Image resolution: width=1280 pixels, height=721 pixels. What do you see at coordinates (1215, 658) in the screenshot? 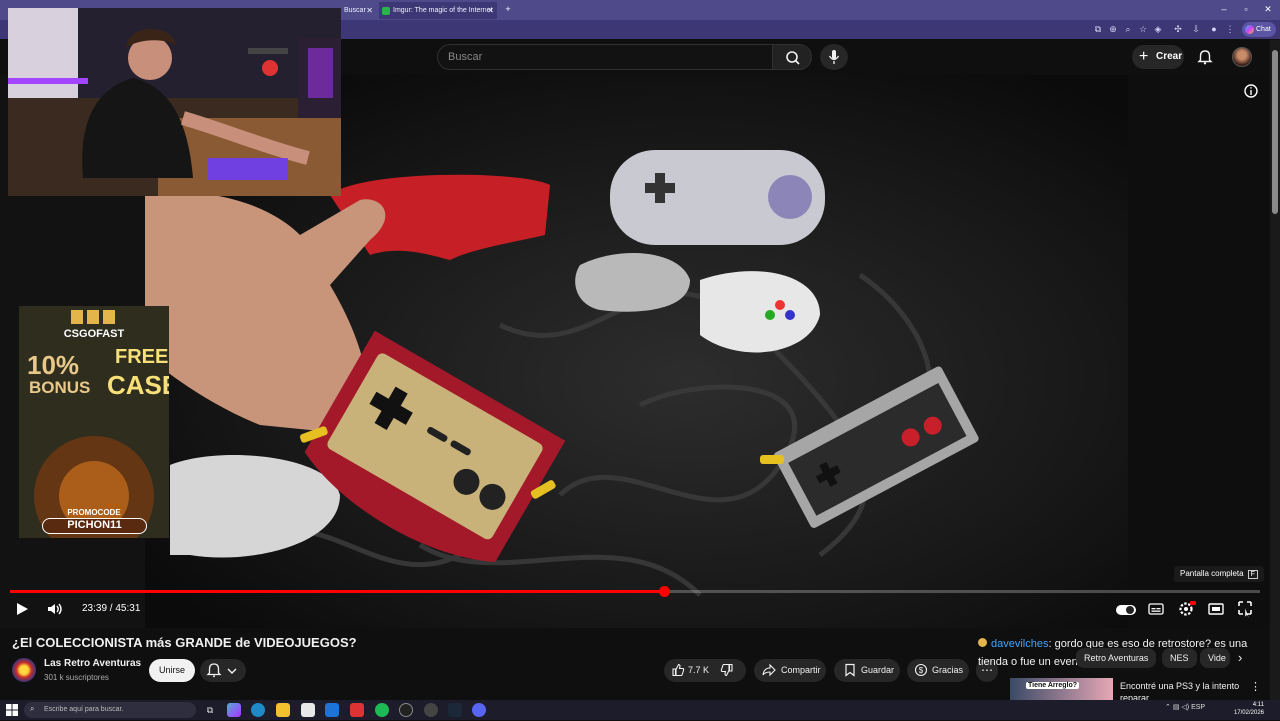
I see `chip-videojuegos: Vide` at bounding box center [1215, 658].